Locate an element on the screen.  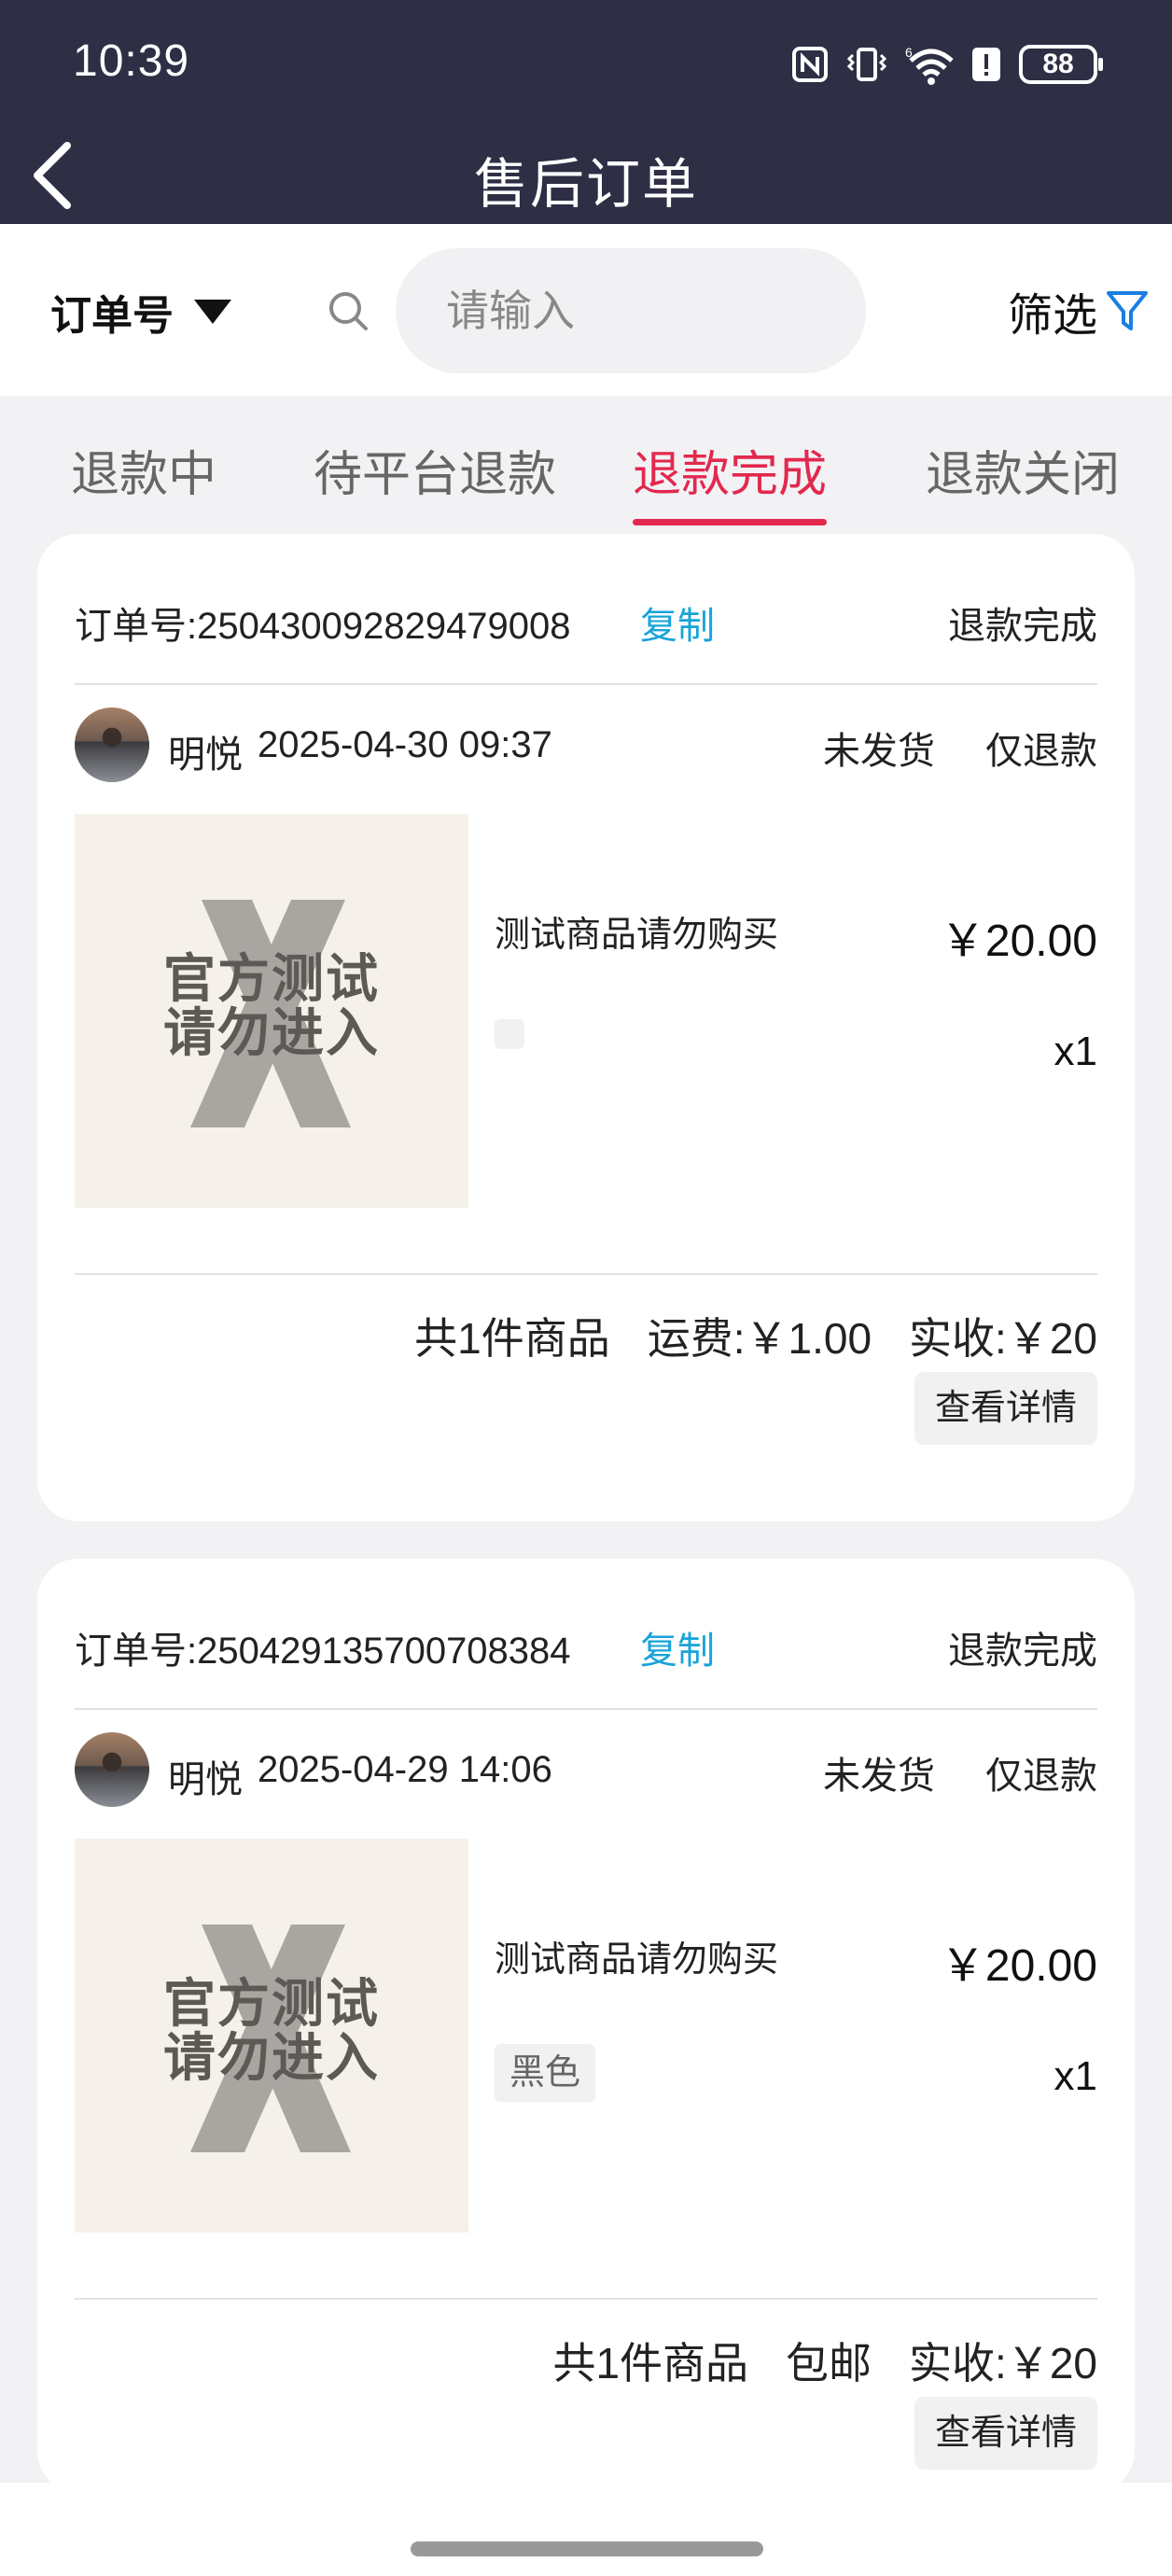
status-time: 10:39 is located at coordinates (131, 61).